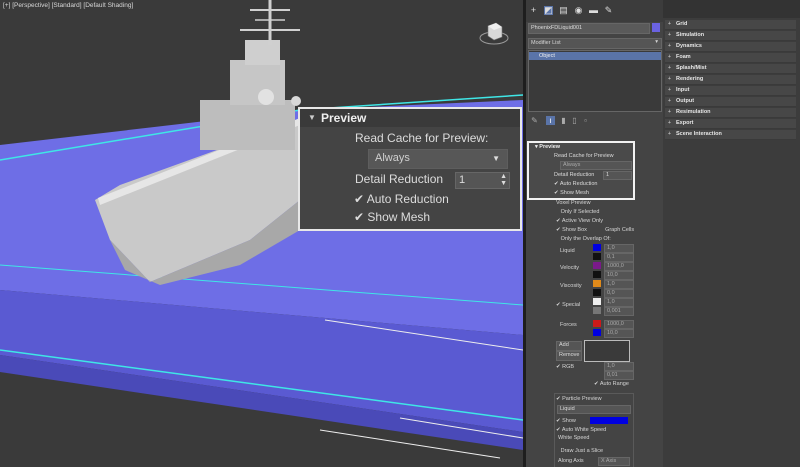  What do you see at coordinates (550, 120) in the screenshot?
I see `show-end-result-icon: ı` at bounding box center [550, 120].